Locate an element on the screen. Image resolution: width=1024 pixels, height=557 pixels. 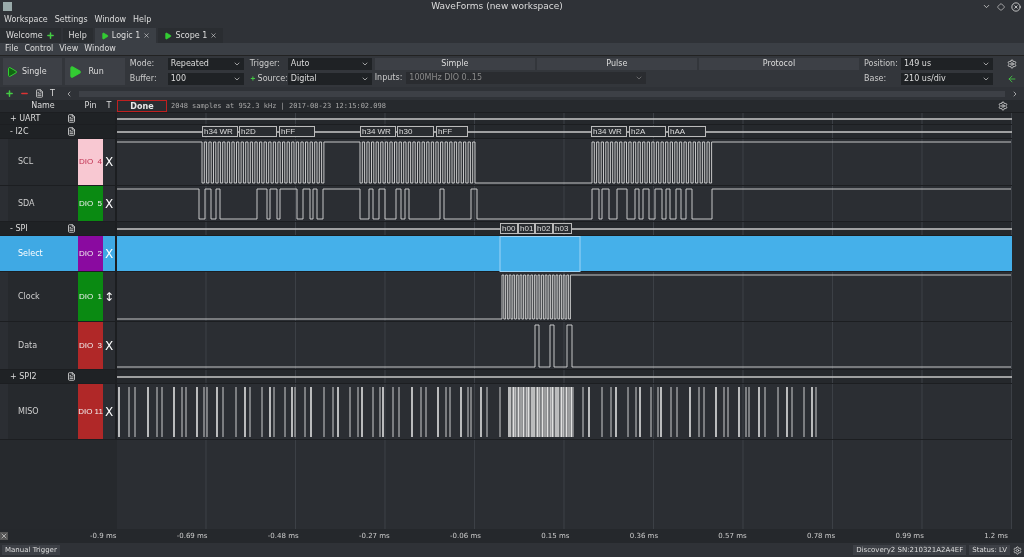
column-header: Pin is located at coordinates (90, 106).